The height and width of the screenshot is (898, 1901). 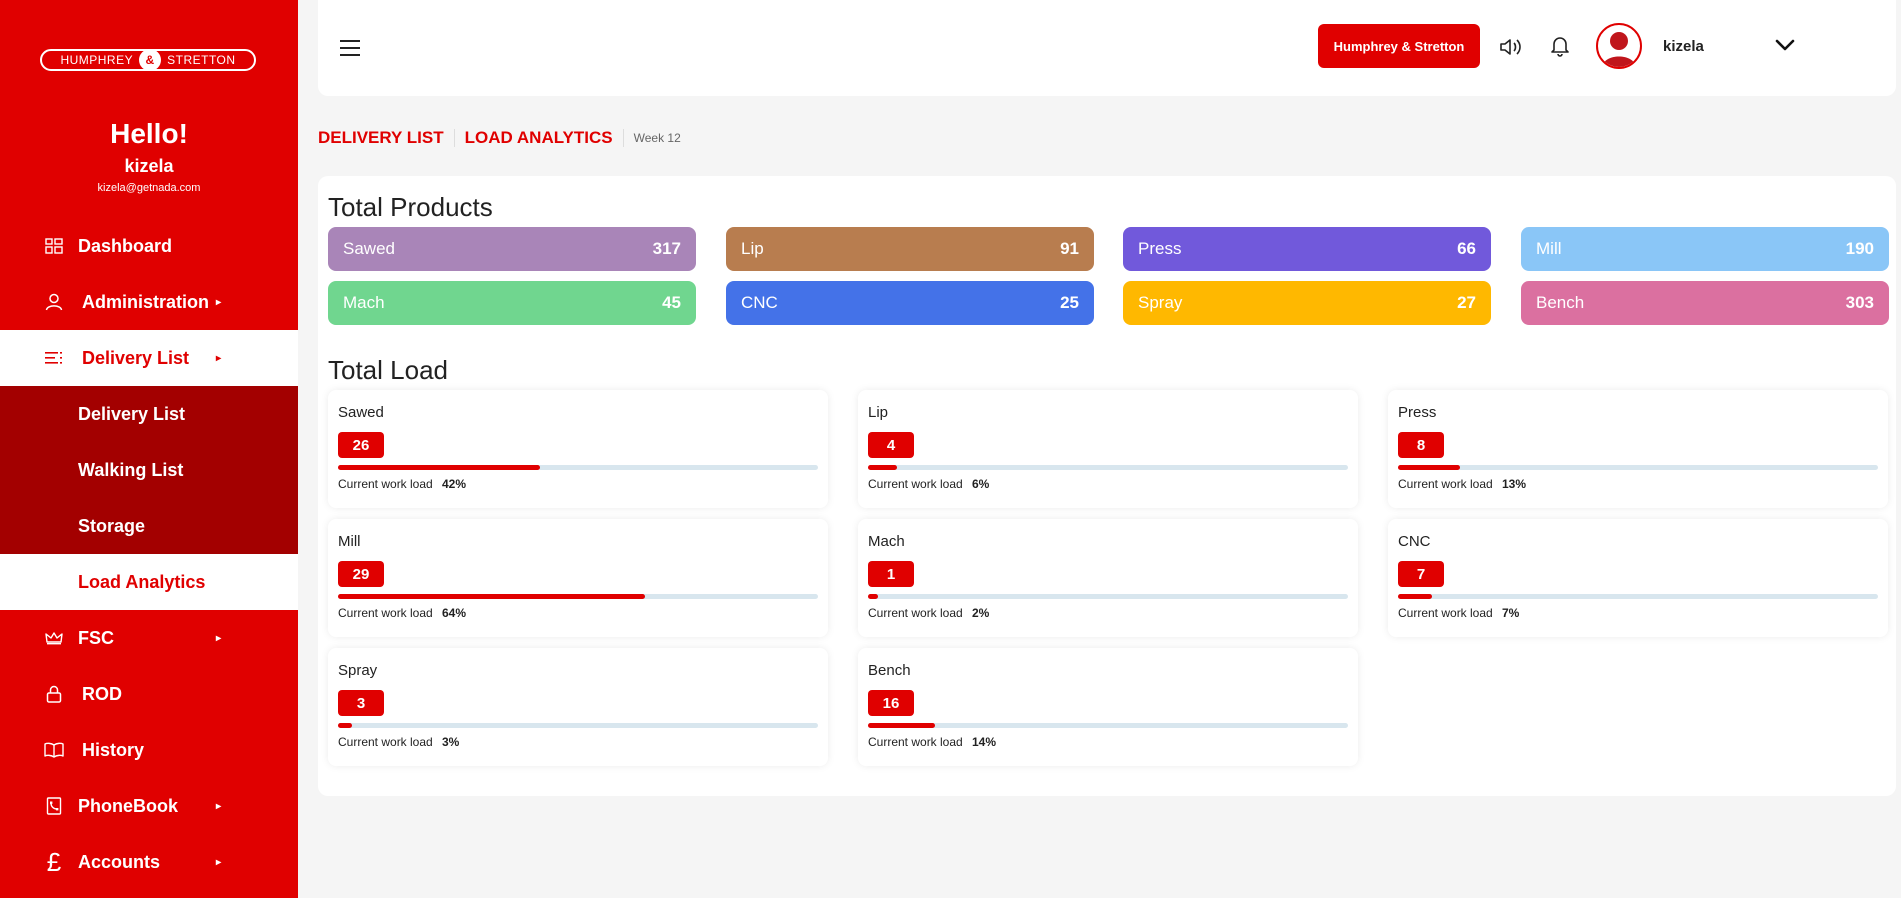 I want to click on breadcrumb-divider, so click(x=454, y=138).